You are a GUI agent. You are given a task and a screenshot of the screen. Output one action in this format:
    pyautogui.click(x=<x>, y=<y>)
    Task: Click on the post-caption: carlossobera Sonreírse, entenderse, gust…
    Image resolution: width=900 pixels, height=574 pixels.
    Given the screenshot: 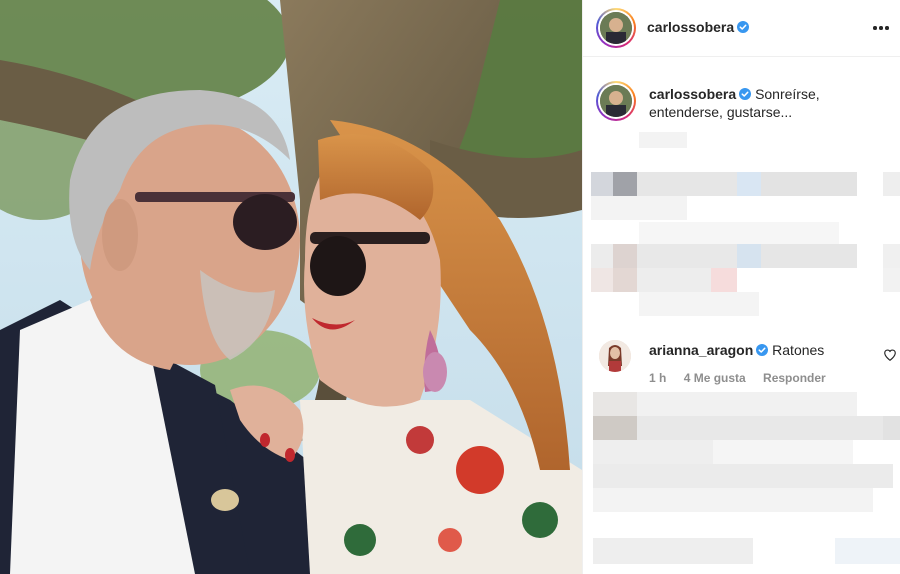 What is the action you would take?
    pyautogui.click(x=741, y=100)
    